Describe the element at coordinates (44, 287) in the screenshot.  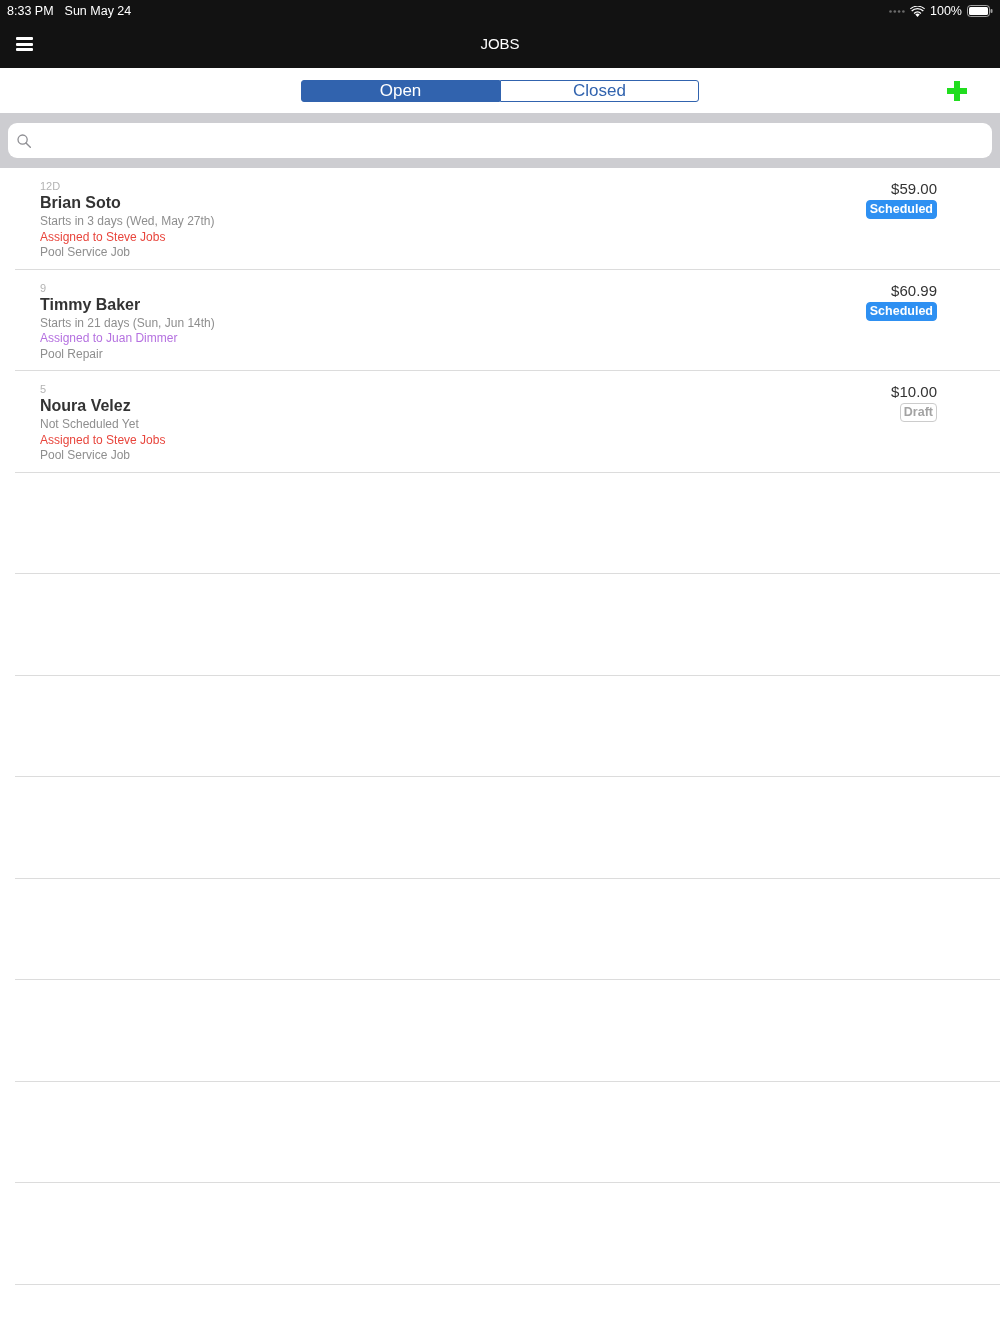
I see `job-number: 9` at that location.